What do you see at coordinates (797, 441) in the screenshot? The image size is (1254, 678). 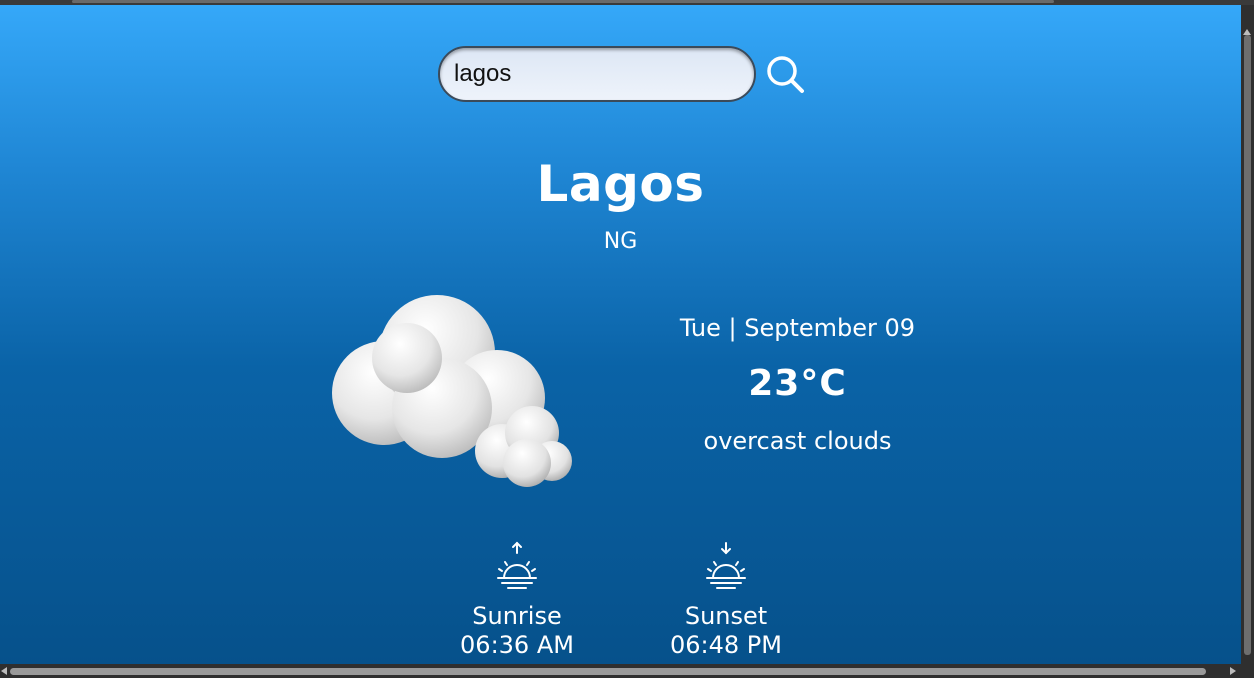 I see `weather-description: overcast clouds` at bounding box center [797, 441].